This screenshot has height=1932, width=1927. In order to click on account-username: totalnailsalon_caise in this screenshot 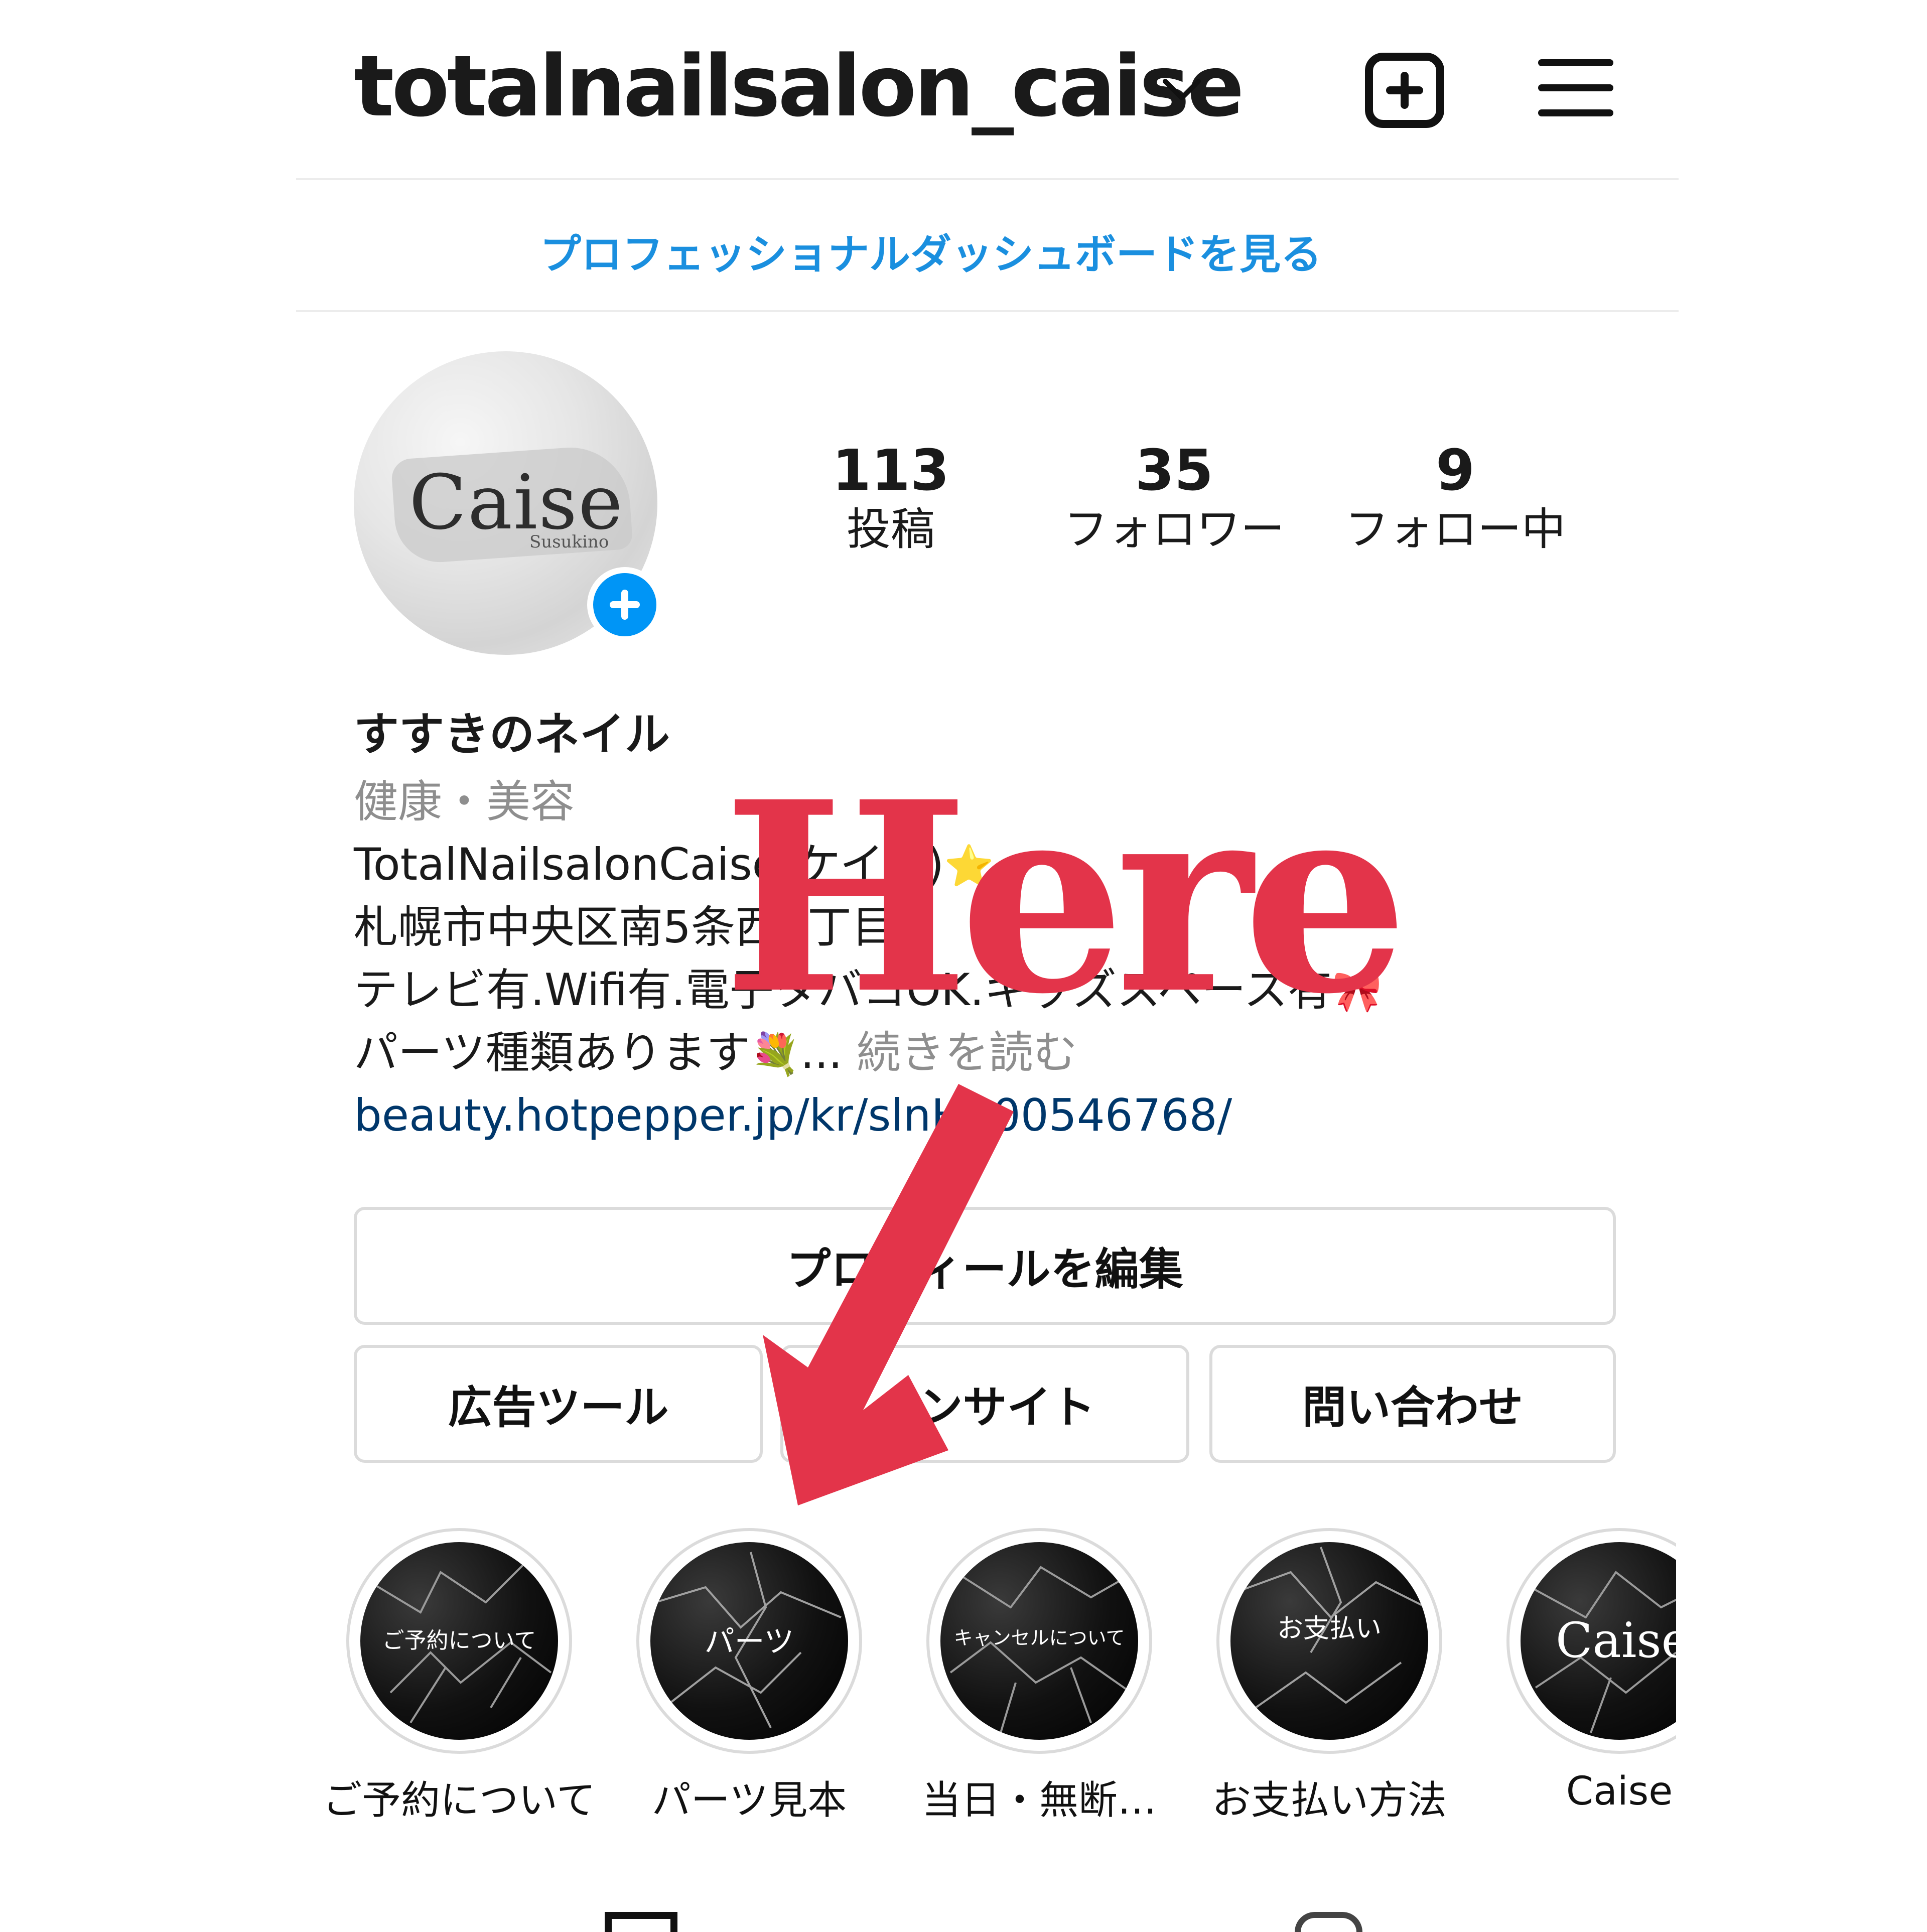, I will do `click(800, 86)`.